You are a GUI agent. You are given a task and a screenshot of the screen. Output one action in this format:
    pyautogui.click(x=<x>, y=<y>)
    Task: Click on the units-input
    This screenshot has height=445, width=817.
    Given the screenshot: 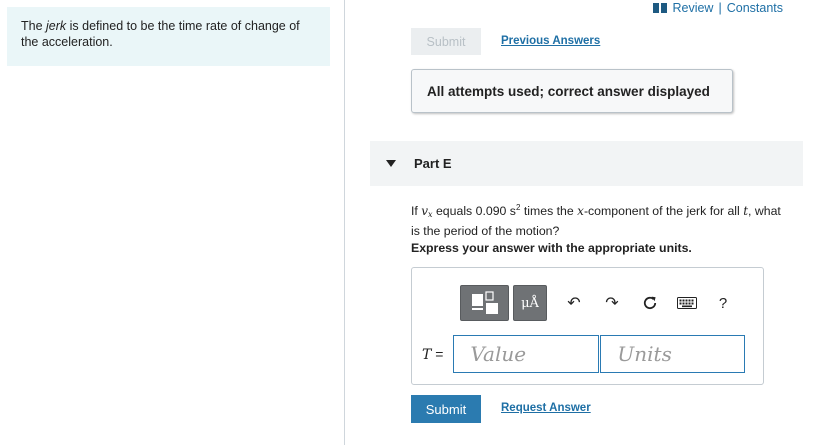 What is the action you would take?
    pyautogui.click(x=673, y=354)
    